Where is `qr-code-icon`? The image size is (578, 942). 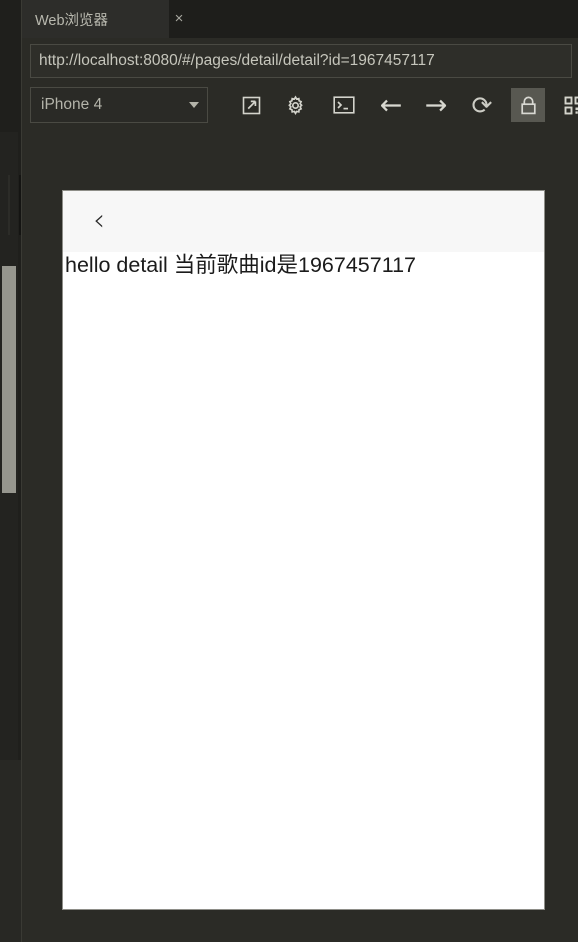
qr-code-icon is located at coordinates (567, 105).